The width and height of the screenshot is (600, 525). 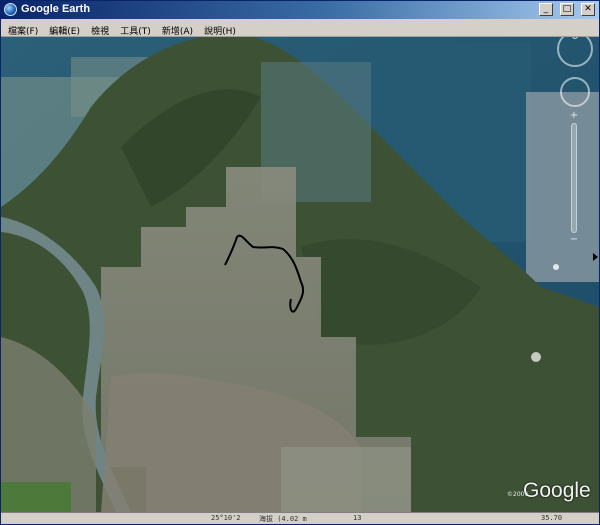 I want to click on latitude-readout: 25°10'2, so click(x=226, y=518).